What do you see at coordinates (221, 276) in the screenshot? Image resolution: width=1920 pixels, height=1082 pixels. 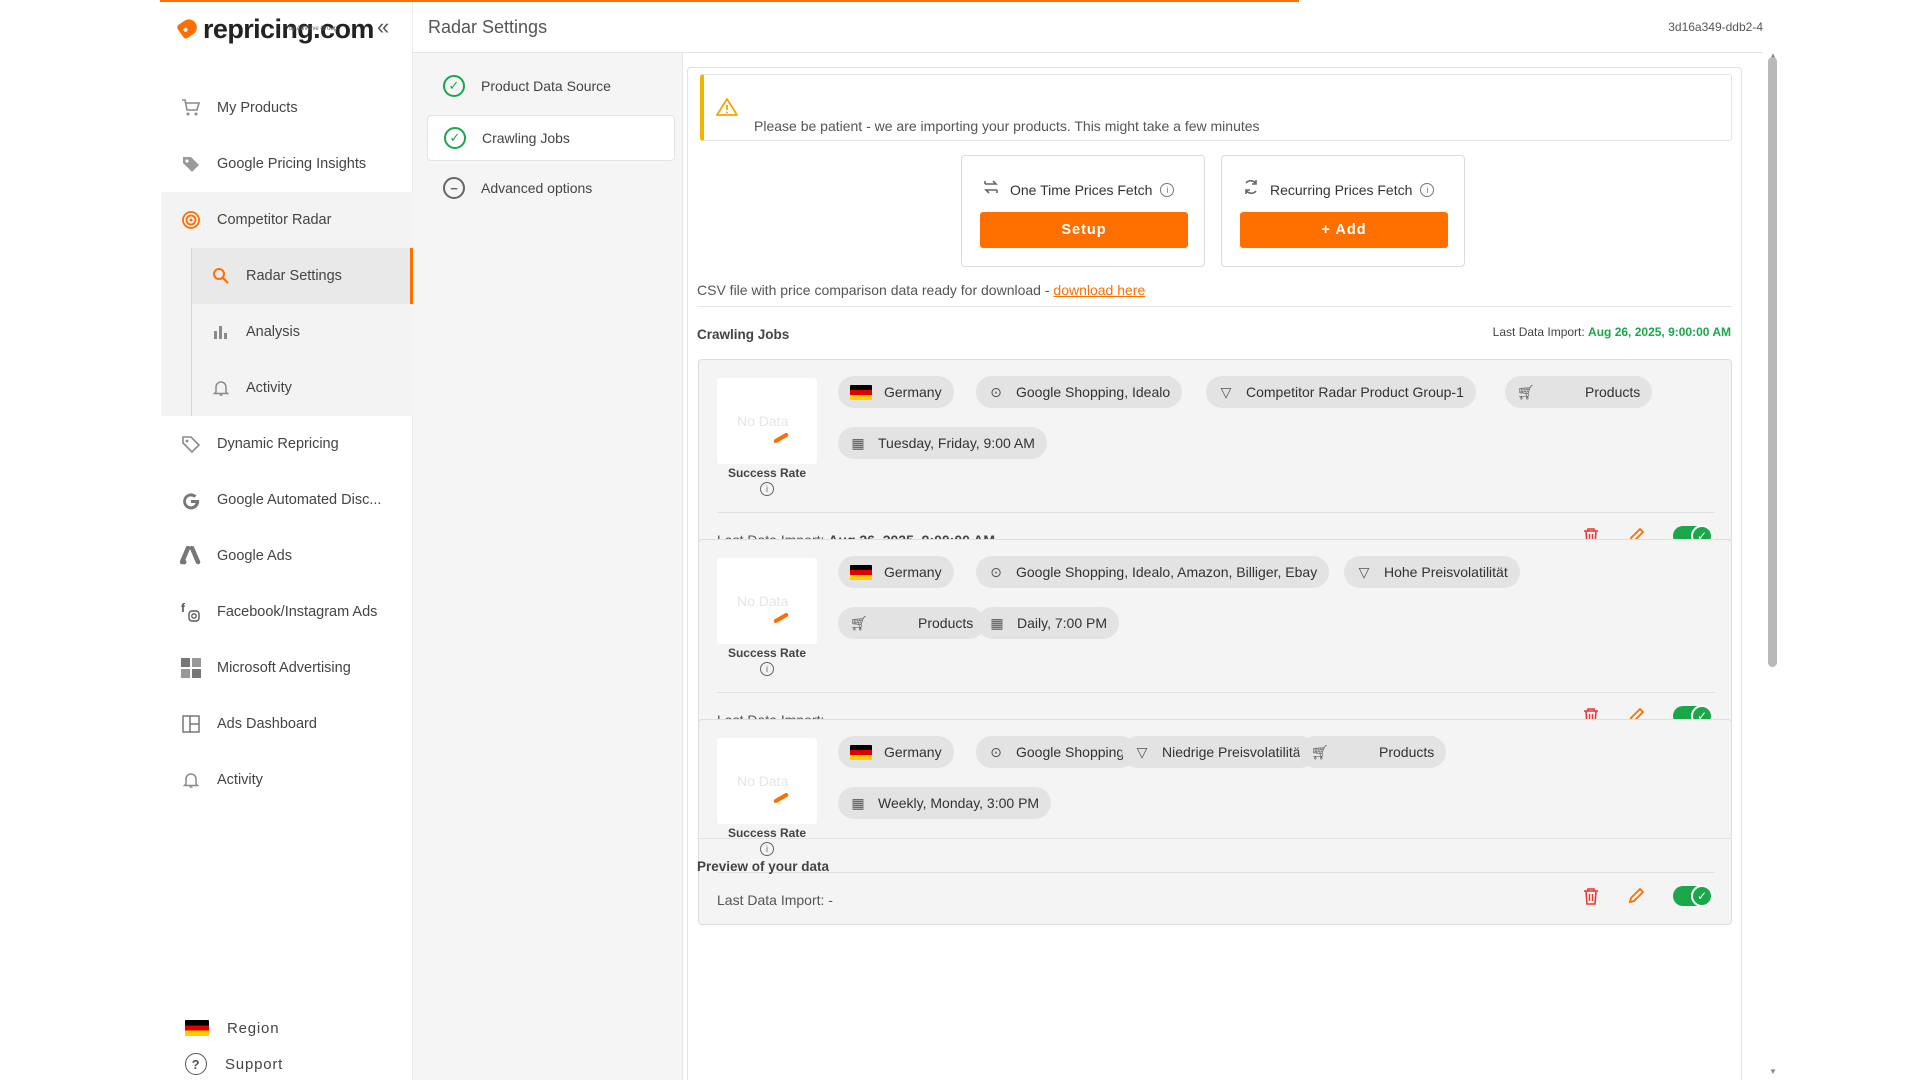 I see `search-icon` at bounding box center [221, 276].